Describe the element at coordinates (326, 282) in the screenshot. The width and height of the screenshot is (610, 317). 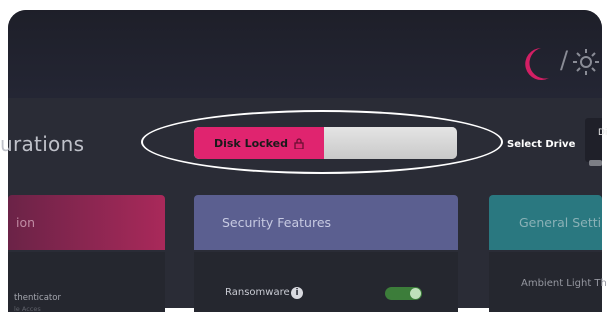
I see `card-body-security-features` at that location.